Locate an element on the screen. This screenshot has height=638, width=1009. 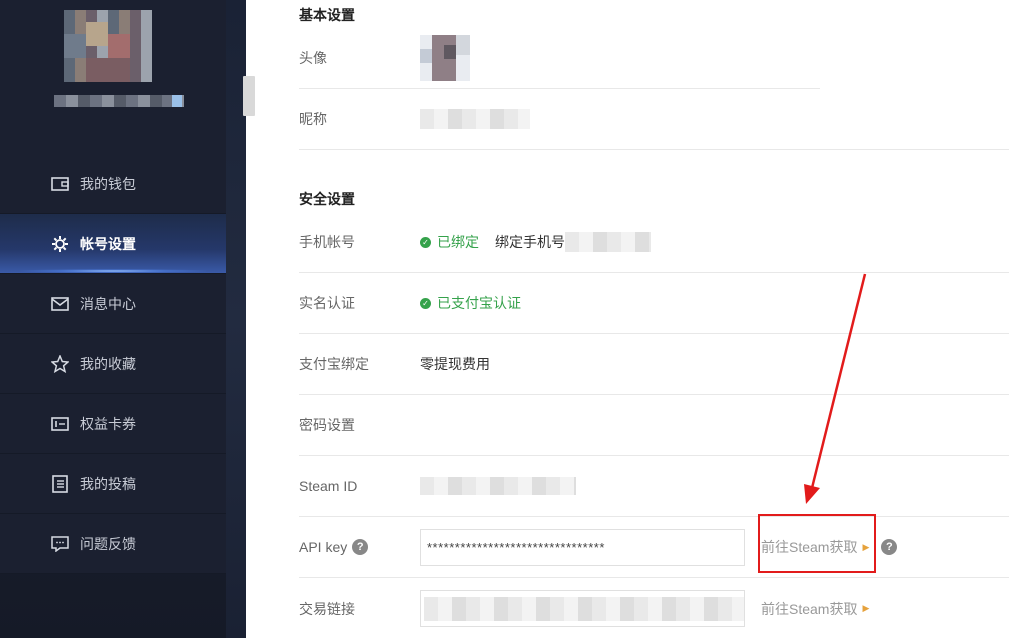
trade-link-label: 前往Steam获取 is located at coordinates (809, 608).